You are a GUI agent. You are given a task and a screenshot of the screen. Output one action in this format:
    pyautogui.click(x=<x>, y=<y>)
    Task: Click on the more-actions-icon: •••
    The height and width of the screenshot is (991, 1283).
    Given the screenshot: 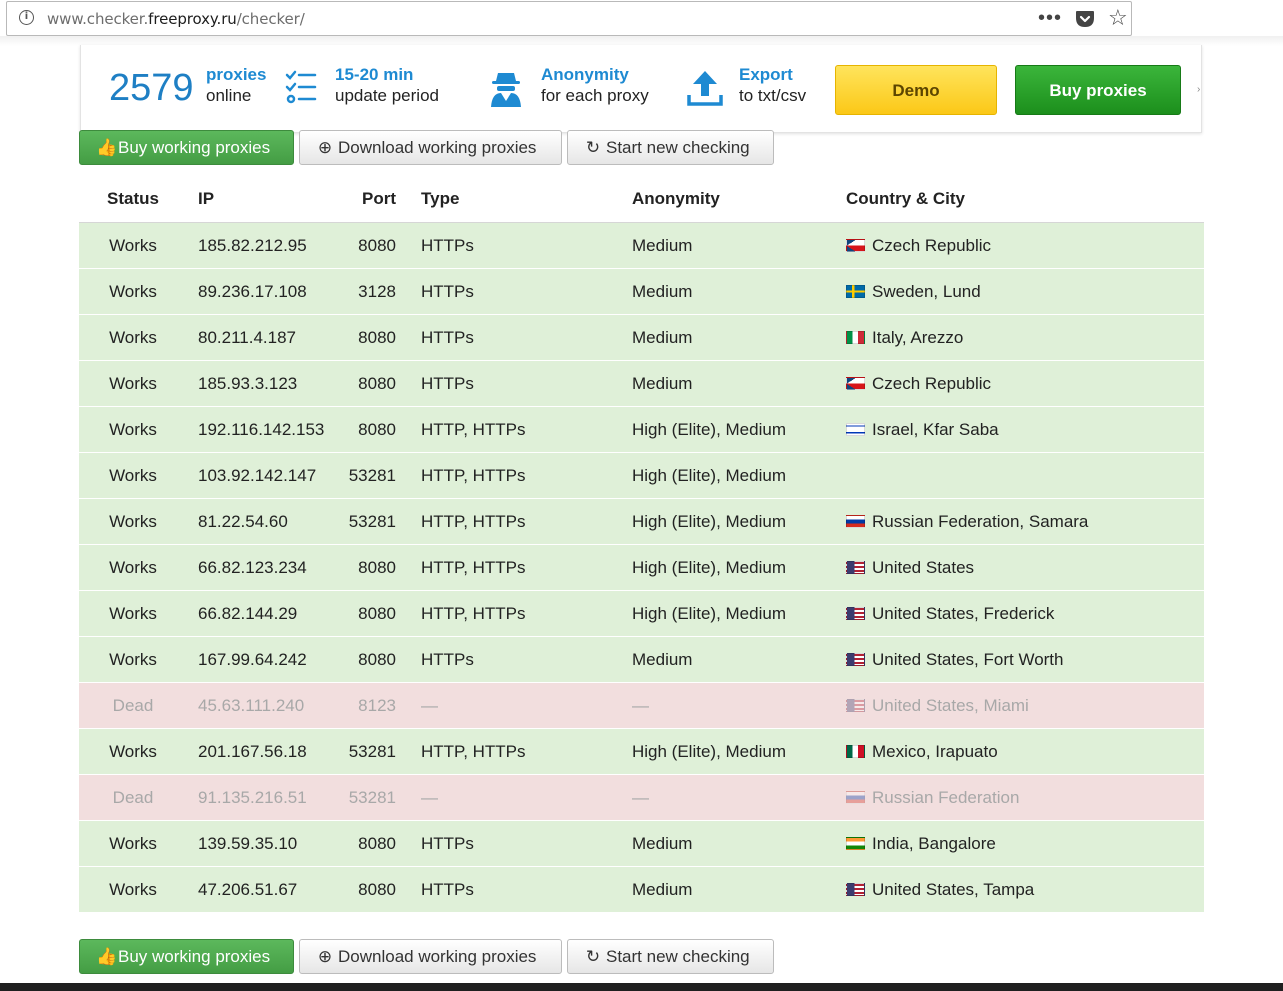 What is the action you would take?
    pyautogui.click(x=1050, y=18)
    